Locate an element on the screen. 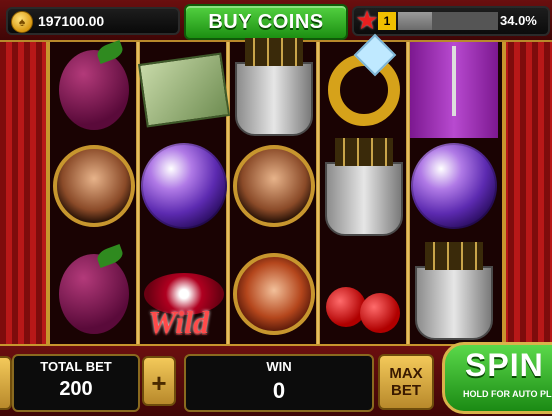 Image resolution: width=552 pixels, height=416 pixels. max-bet-button: MAX BET is located at coordinates (406, 382).